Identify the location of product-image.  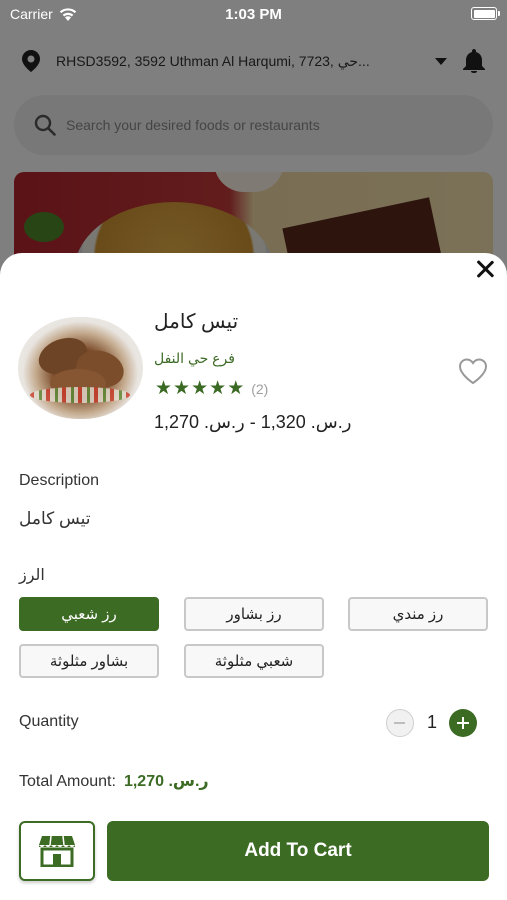
(80, 368).